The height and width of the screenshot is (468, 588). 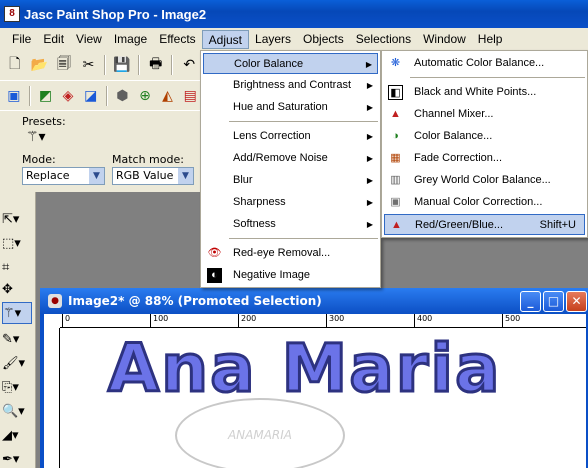 What do you see at coordinates (123, 96) in the screenshot?
I see `script-icon: ⬢` at bounding box center [123, 96].